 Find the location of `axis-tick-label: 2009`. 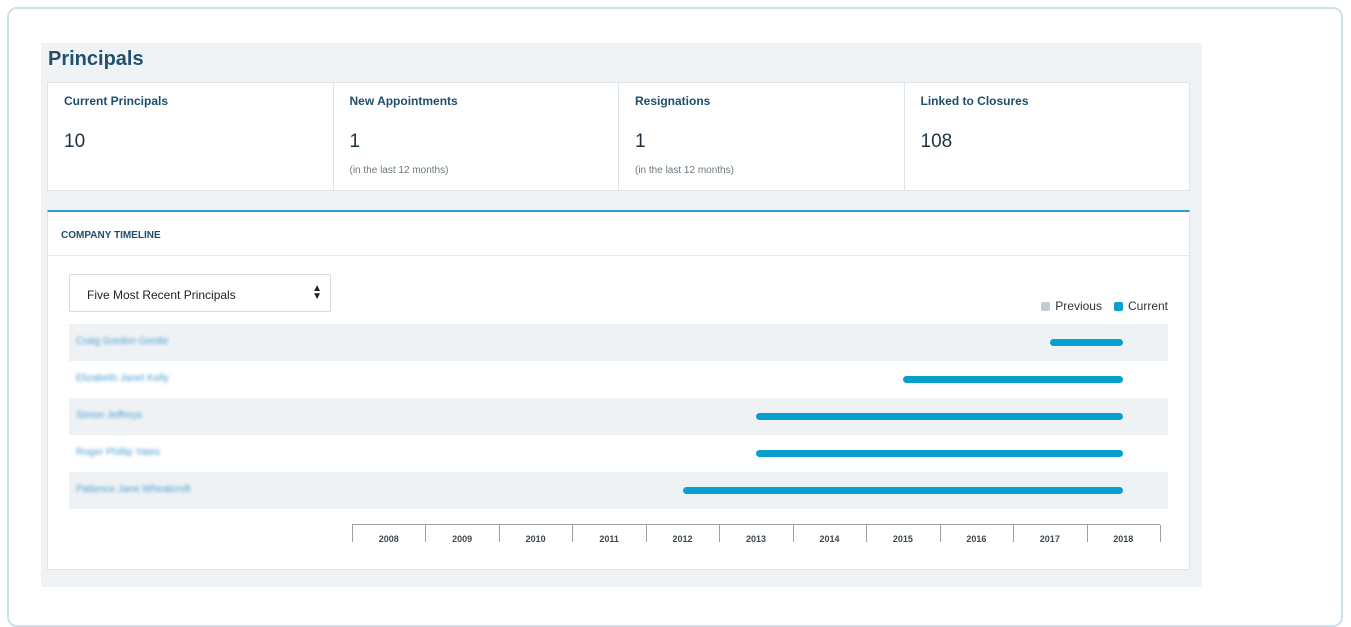

axis-tick-label: 2009 is located at coordinates (462, 539).